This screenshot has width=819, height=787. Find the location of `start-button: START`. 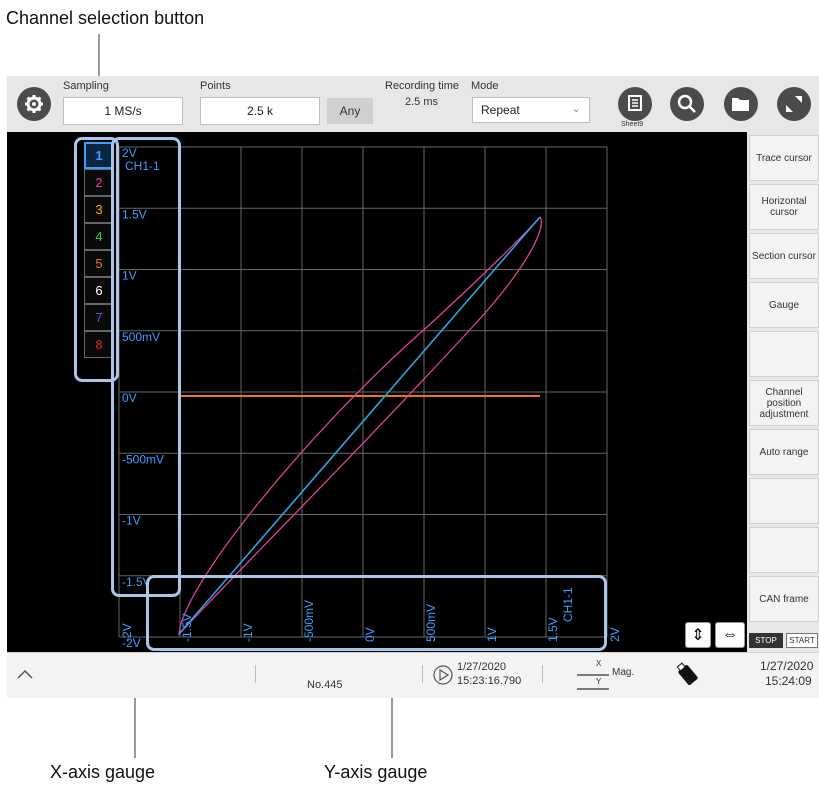

start-button: START is located at coordinates (802, 640).